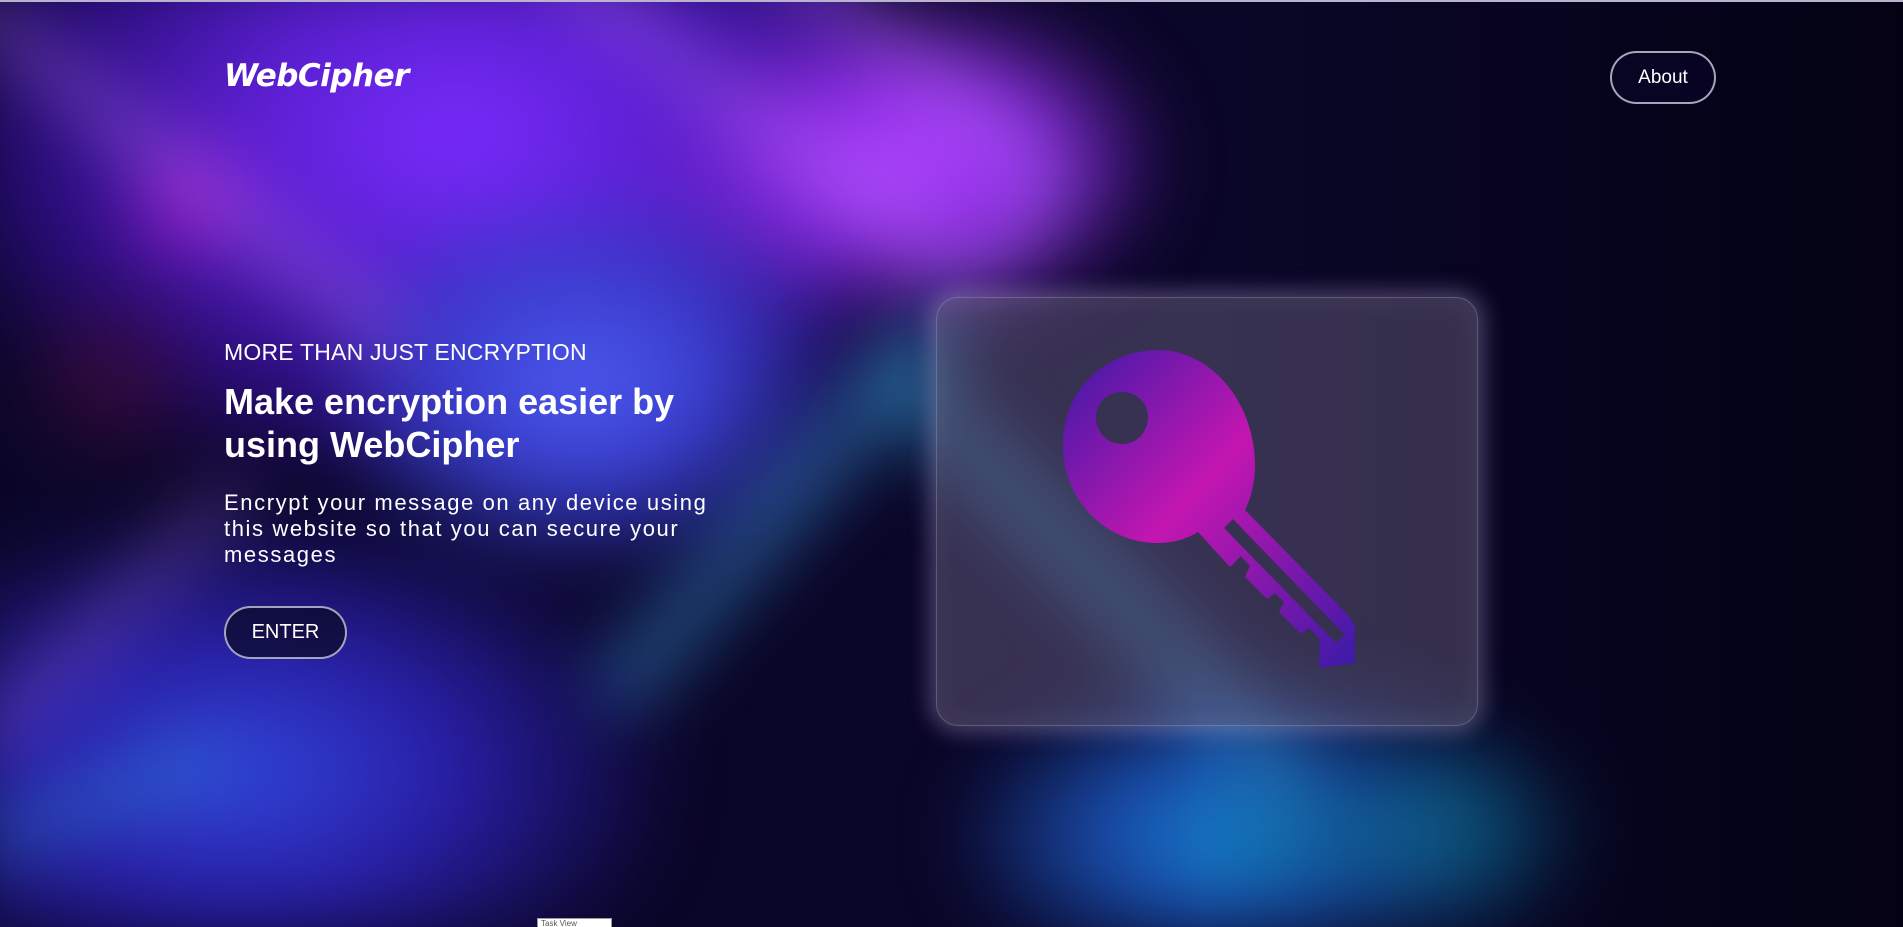 The height and width of the screenshot is (927, 1903). Describe the element at coordinates (951, 1) in the screenshot. I see `top-border` at that location.